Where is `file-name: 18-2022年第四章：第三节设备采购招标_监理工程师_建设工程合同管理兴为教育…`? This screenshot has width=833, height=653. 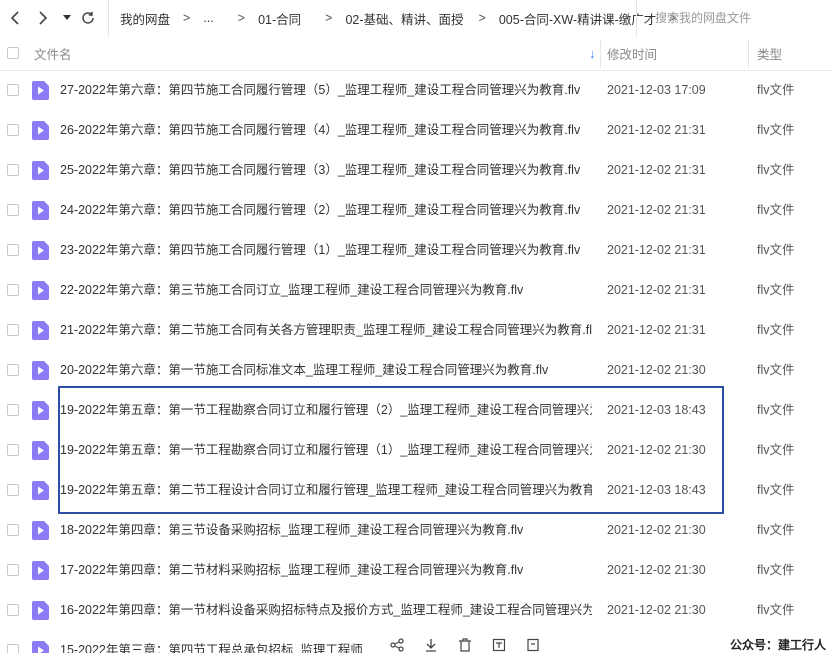
file-name: 18-2022年第四章：第三节设备采购招标_监理工程师_建设工程合同管理兴为教育… is located at coordinates (292, 530).